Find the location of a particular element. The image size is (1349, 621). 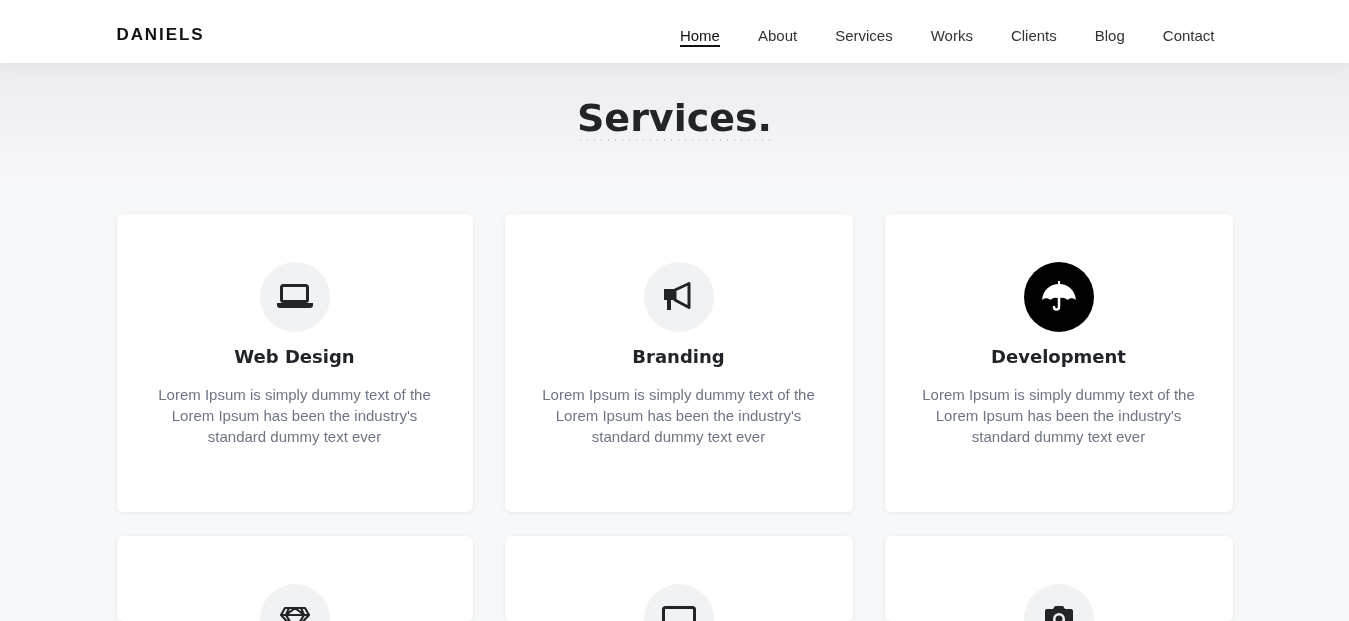

nav-link: Clients is located at coordinates (1033, 37).